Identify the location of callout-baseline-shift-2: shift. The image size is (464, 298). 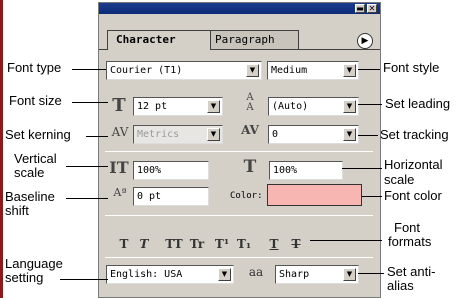
(17, 210).